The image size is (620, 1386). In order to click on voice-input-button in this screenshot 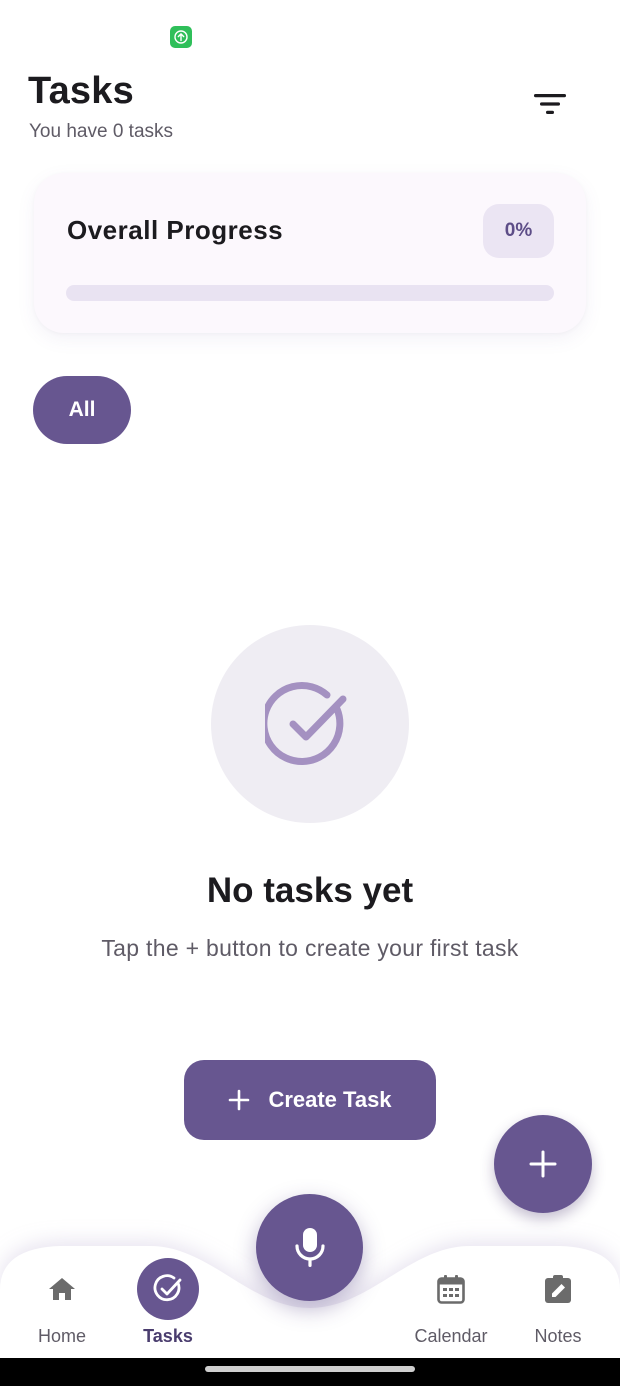, I will do `click(309, 1247)`.